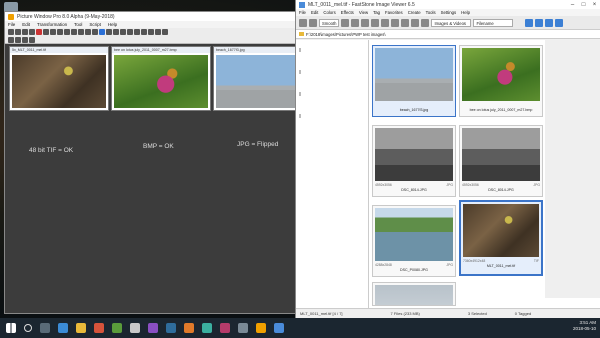  Describe the element at coordinates (11, 39) in the screenshot. I see `zoom-in-icon` at that location.